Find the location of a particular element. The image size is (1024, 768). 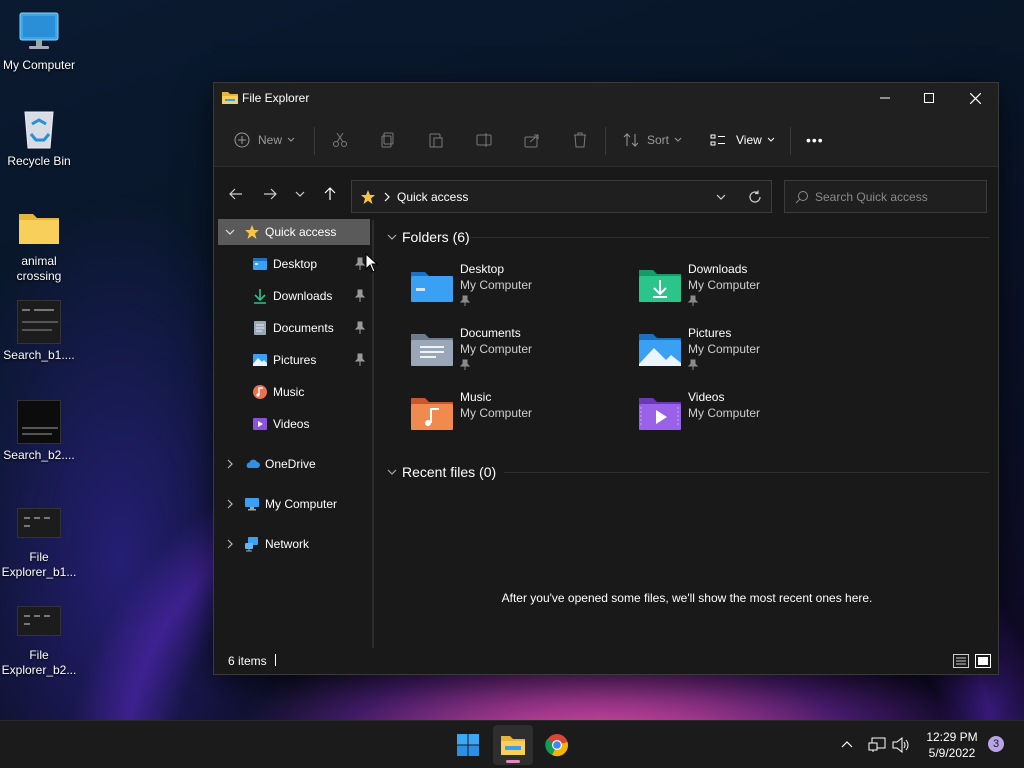

taskbar-chrome is located at coordinates (557, 745).